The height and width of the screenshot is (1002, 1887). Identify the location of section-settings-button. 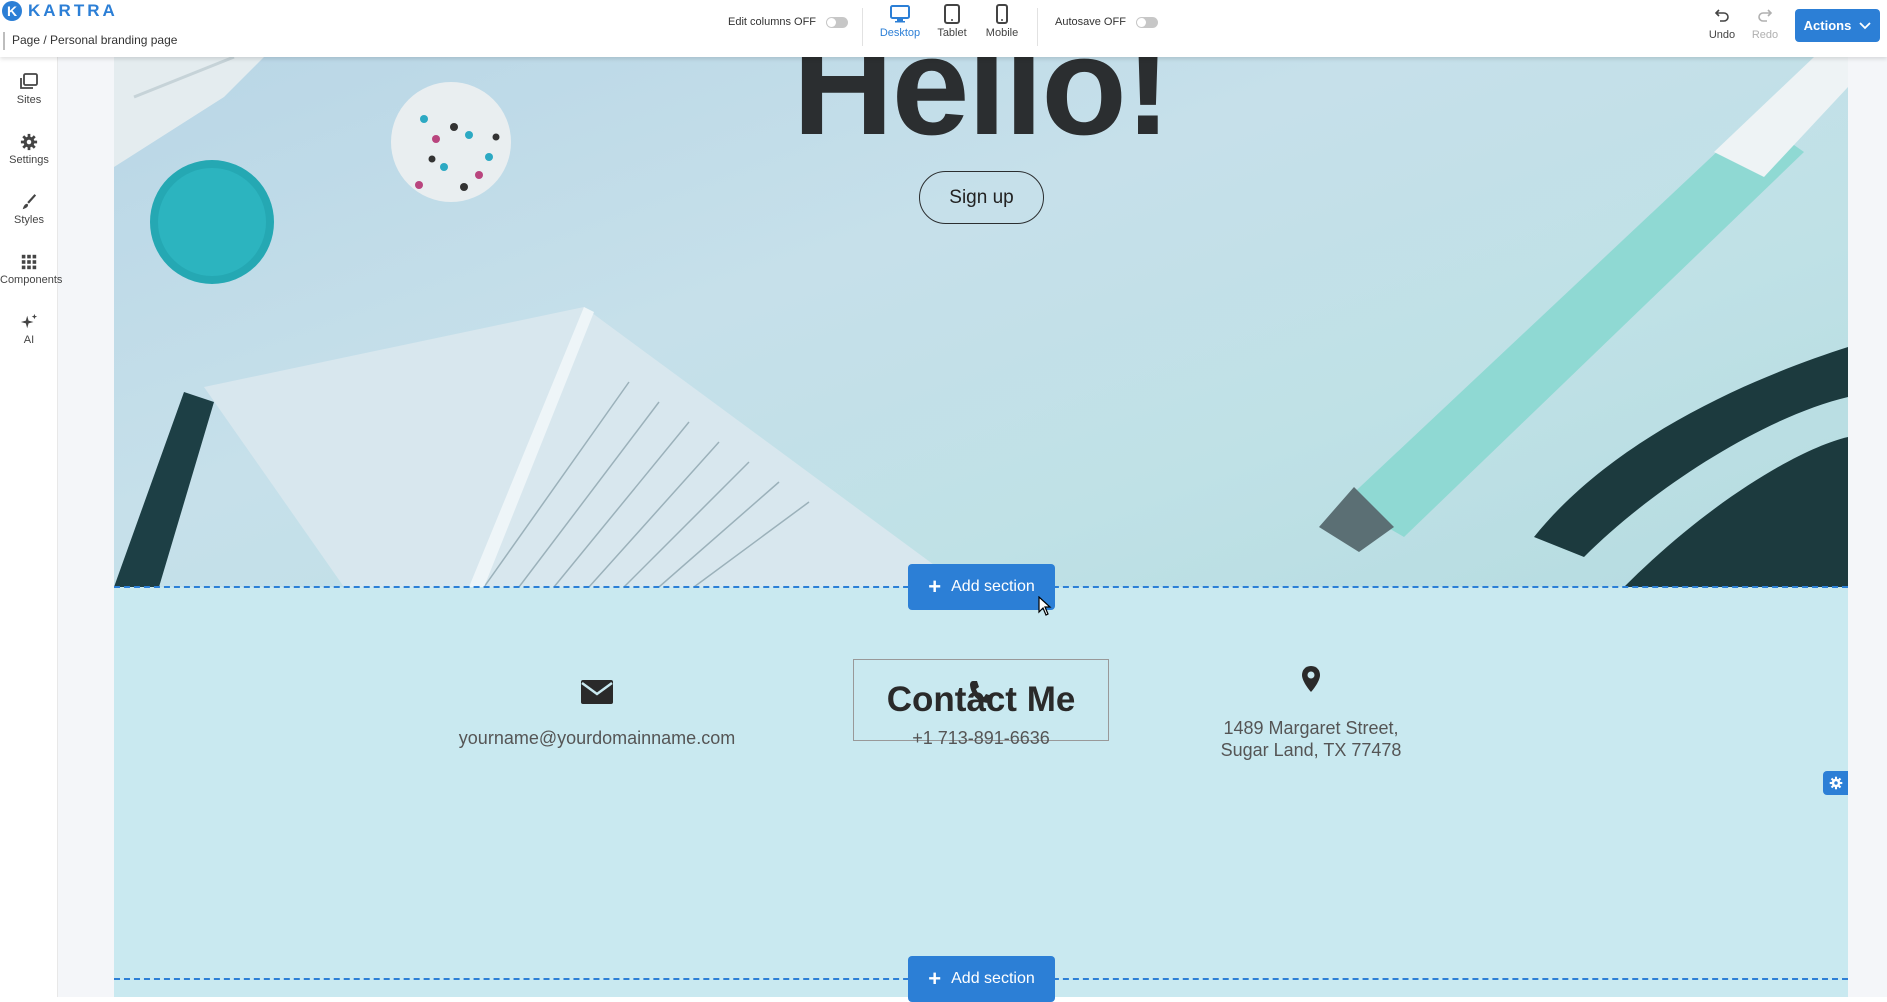
(1835, 783).